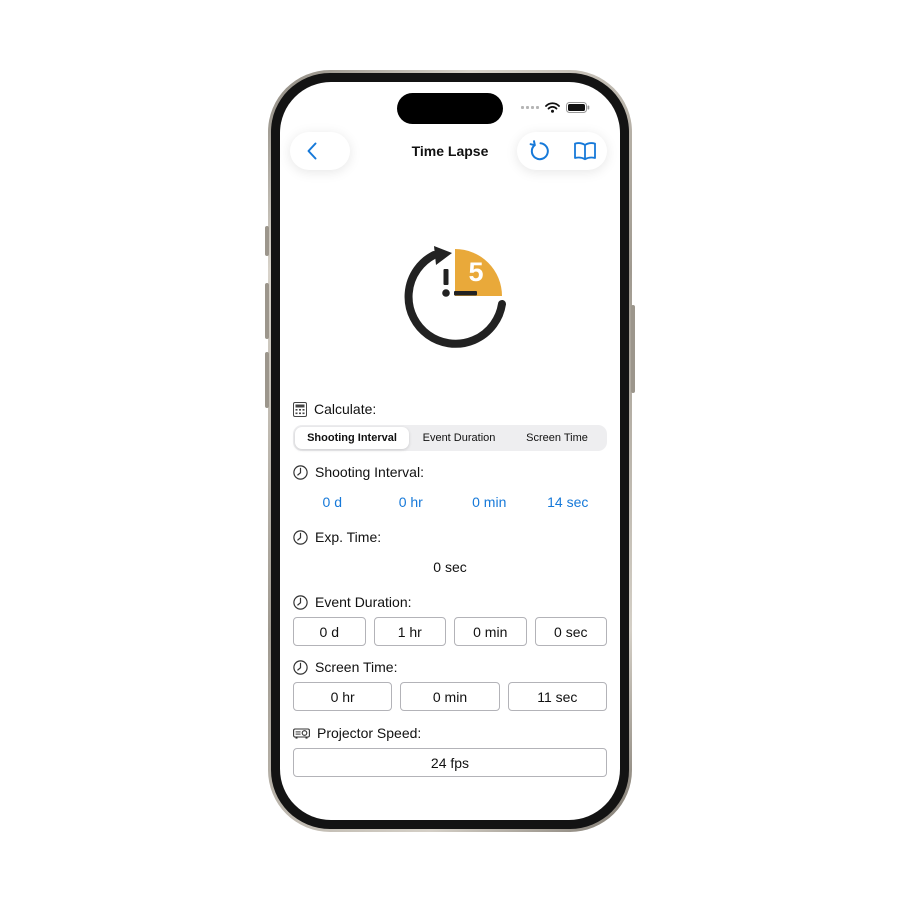 The height and width of the screenshot is (900, 900). Describe the element at coordinates (490, 631) in the screenshot. I see `event-duration-minutes-field: 0 min` at that location.